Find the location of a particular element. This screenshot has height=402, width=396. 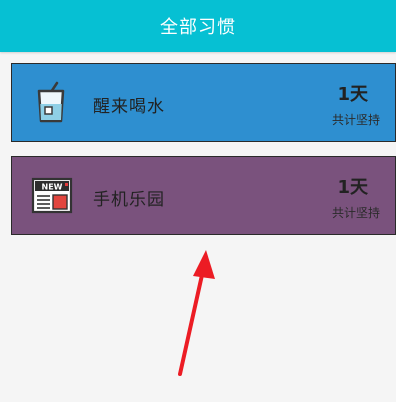

newspaper-icon: NEW is located at coordinates (52, 195).